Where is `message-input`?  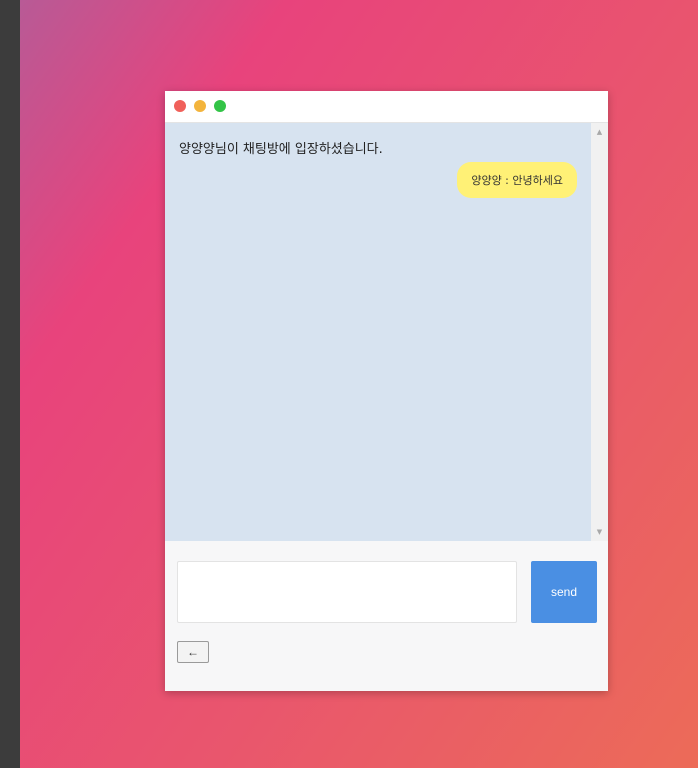
message-input is located at coordinates (347, 592).